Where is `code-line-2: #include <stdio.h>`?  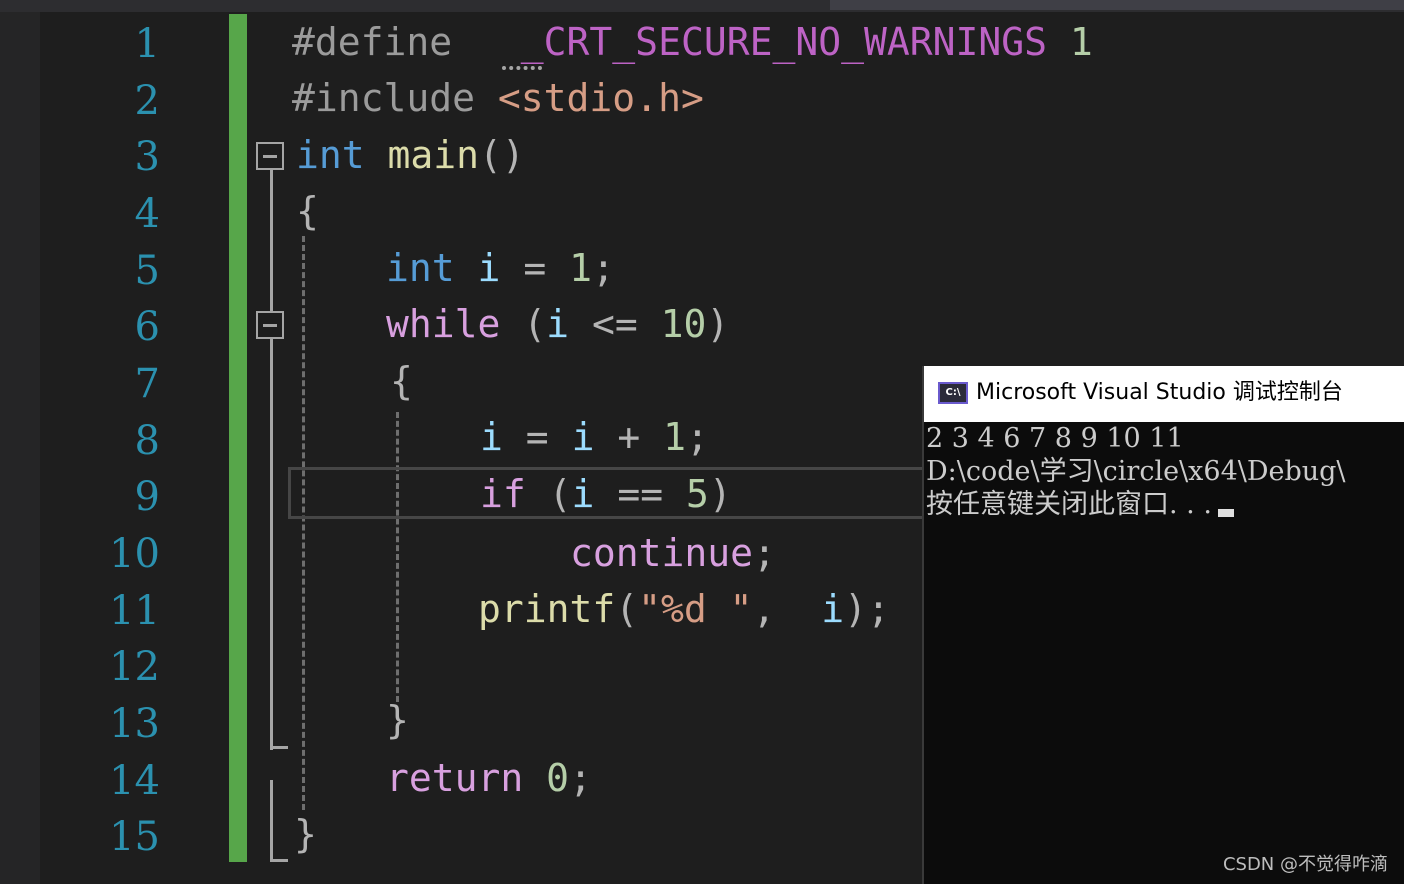 code-line-2: #include <stdio.h> is located at coordinates (498, 98).